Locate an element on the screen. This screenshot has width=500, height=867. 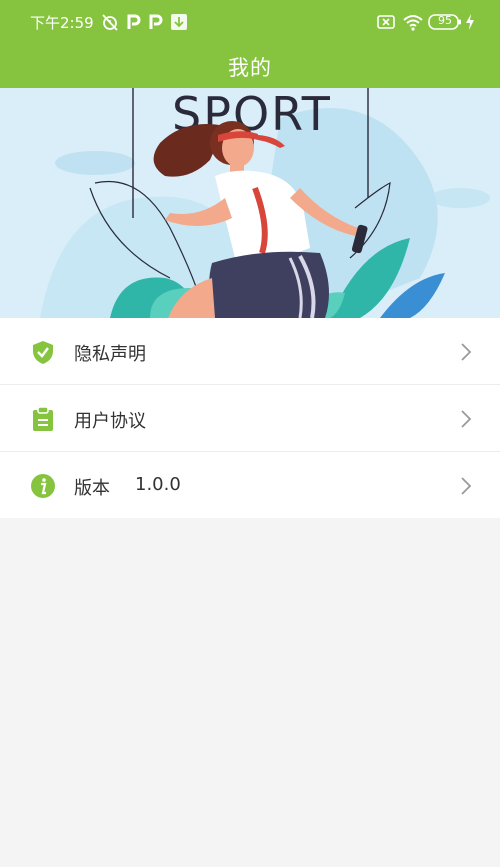
menu-item-label: 版本 is located at coordinates (92, 488).